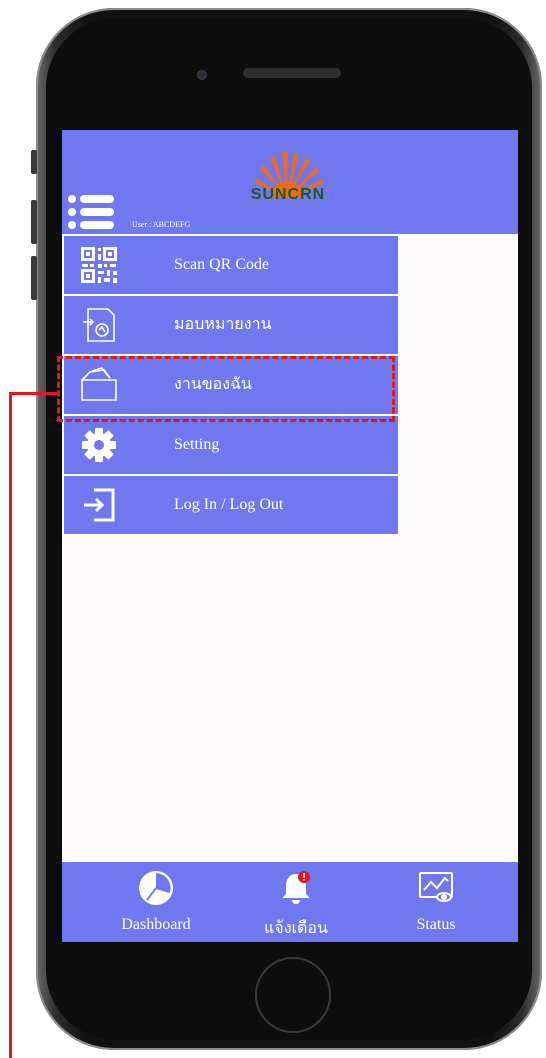 The width and height of the screenshot is (546, 1058). Describe the element at coordinates (290, 182) in the screenshot. I see `app-header: SUNCRN User : ABCDEFG` at that location.